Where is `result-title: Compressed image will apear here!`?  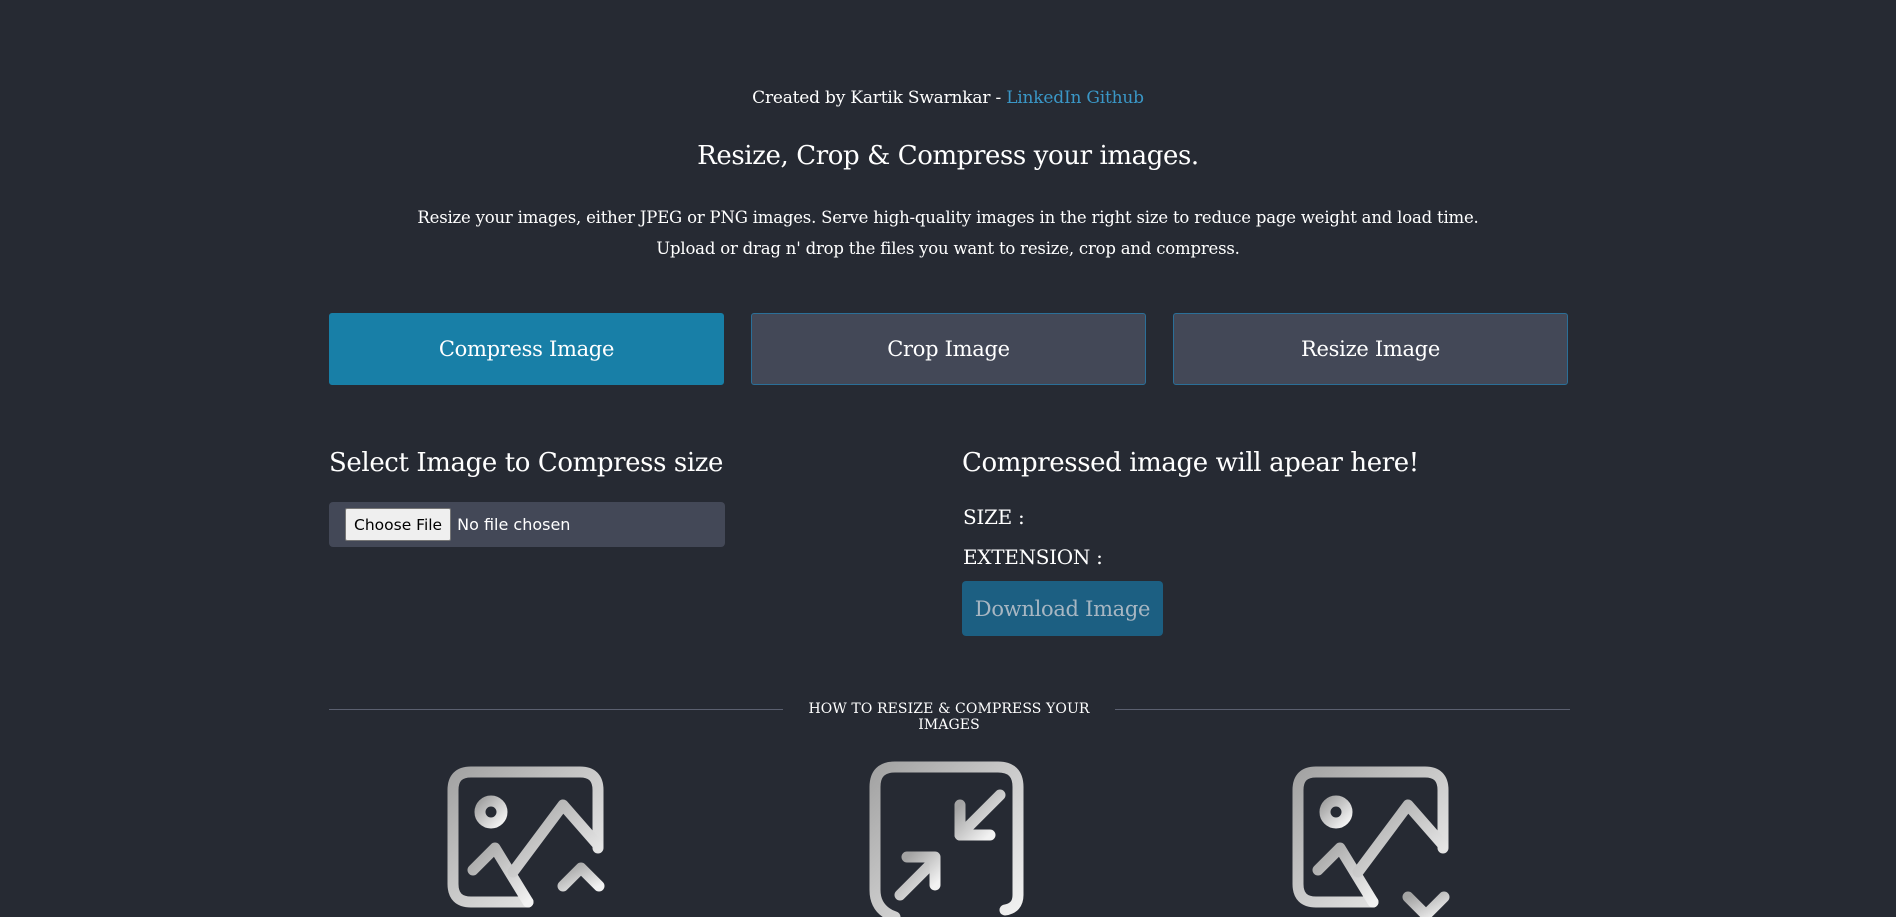
result-title: Compressed image will apear here! is located at coordinates (1190, 463).